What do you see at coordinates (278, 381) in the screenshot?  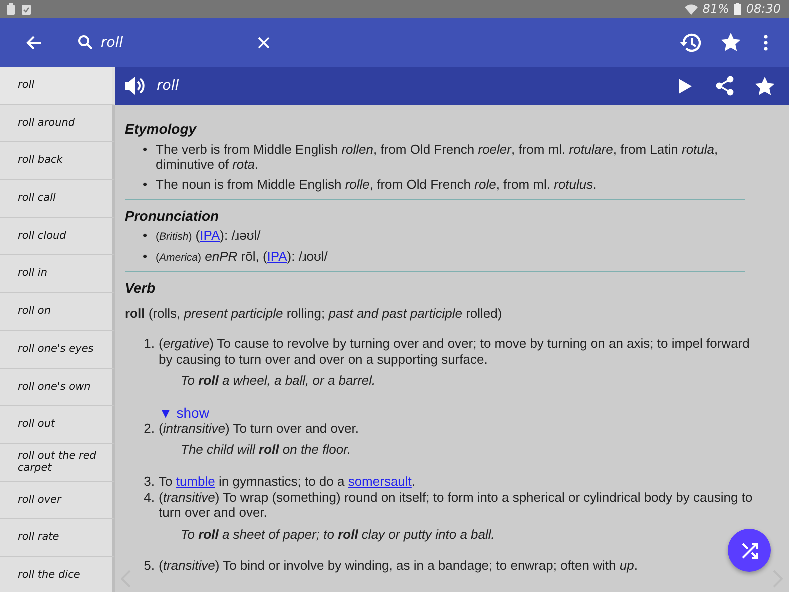 I see `example-sentence: To roll a wheel, a ball, or a barrel.` at bounding box center [278, 381].